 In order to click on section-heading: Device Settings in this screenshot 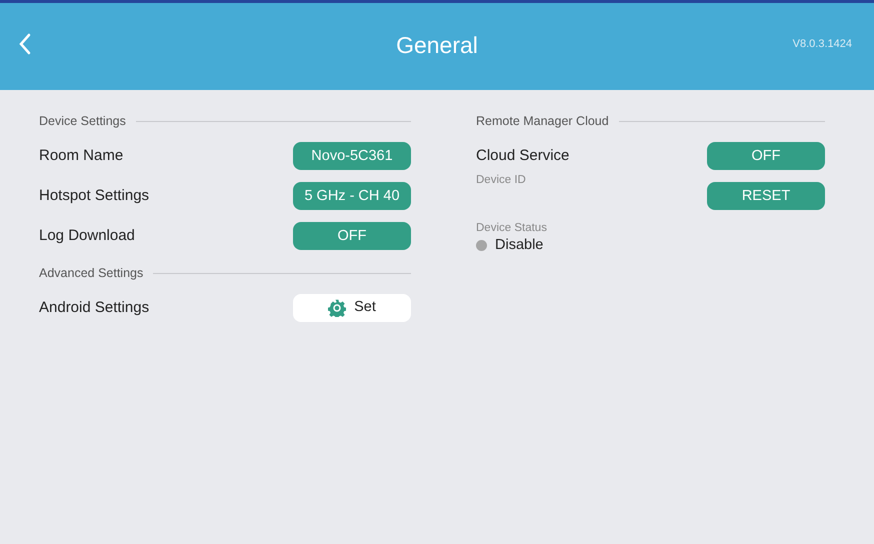, I will do `click(82, 121)`.